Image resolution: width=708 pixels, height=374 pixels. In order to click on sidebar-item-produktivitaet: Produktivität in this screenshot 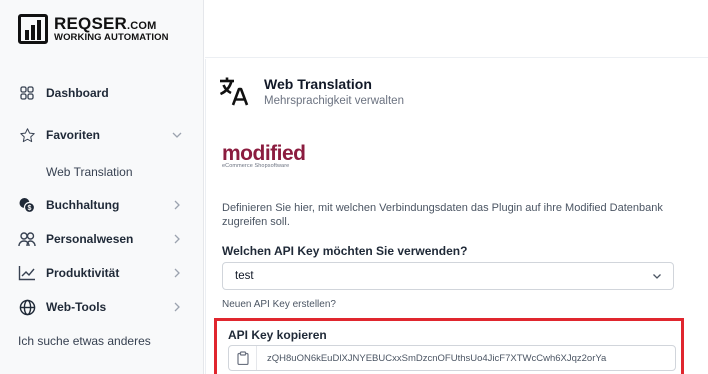, I will do `click(106, 273)`.